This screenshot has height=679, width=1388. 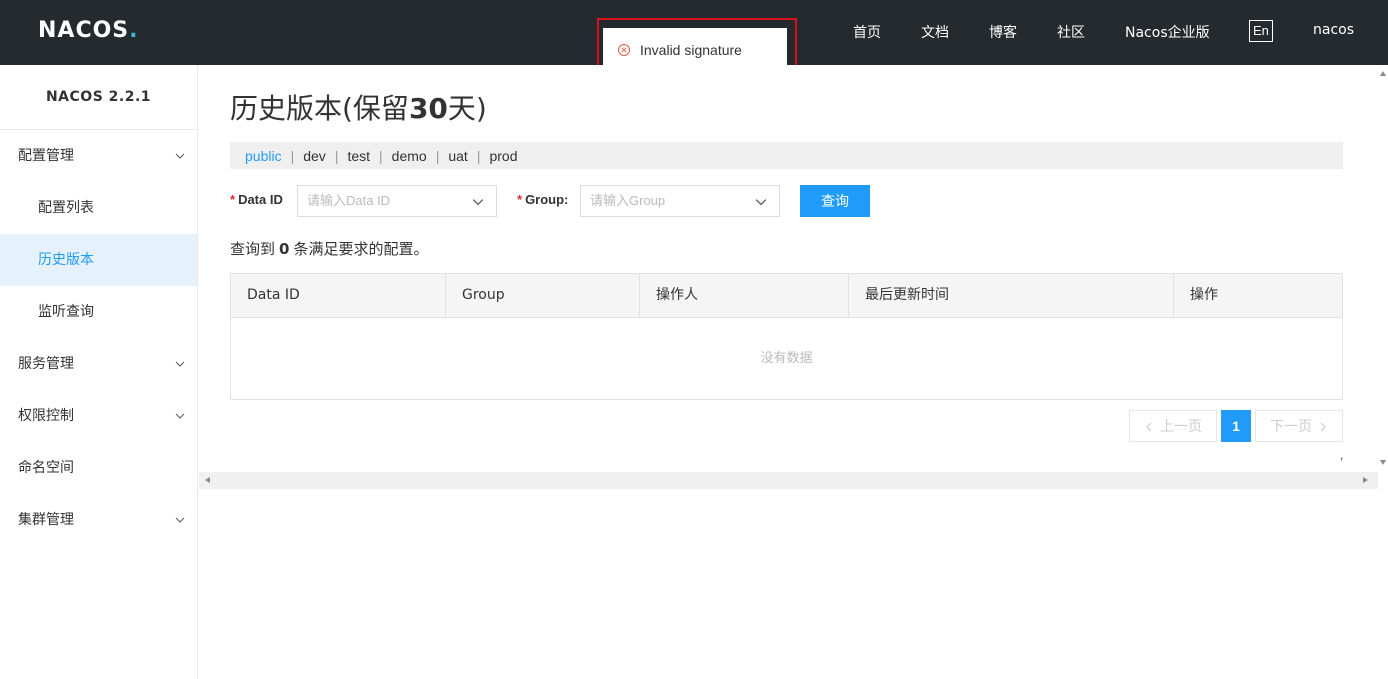 I want to click on sidebar-item-namespace: 命名空间, so click(x=98, y=468).